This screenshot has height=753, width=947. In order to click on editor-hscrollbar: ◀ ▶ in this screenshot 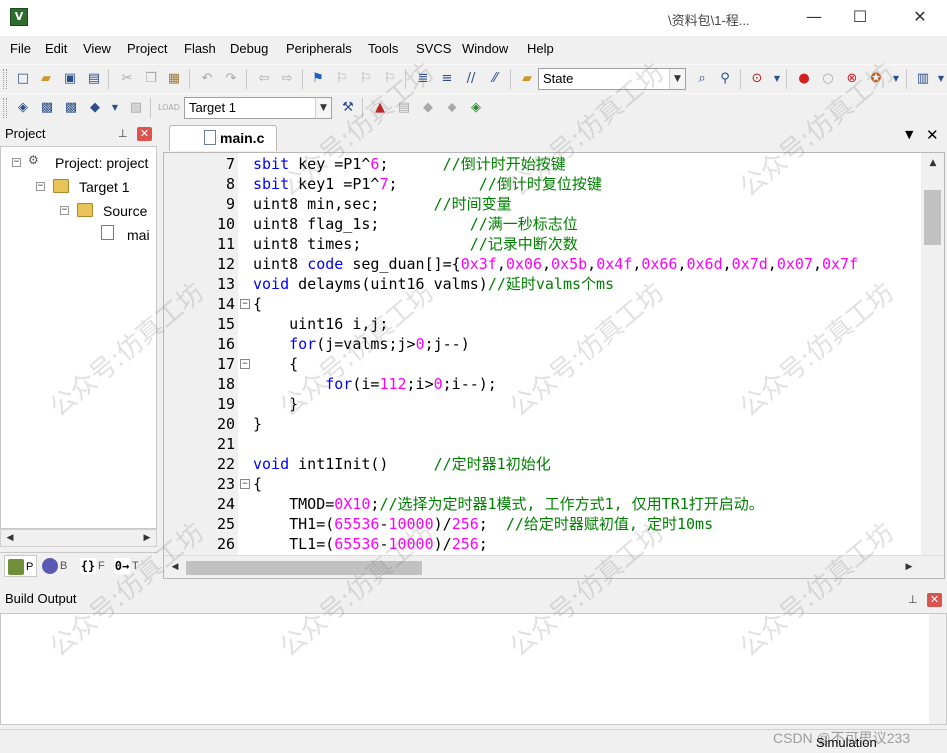, I will do `click(554, 566)`.